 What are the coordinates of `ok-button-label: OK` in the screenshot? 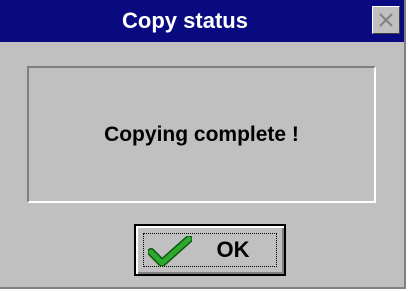 It's located at (233, 249).